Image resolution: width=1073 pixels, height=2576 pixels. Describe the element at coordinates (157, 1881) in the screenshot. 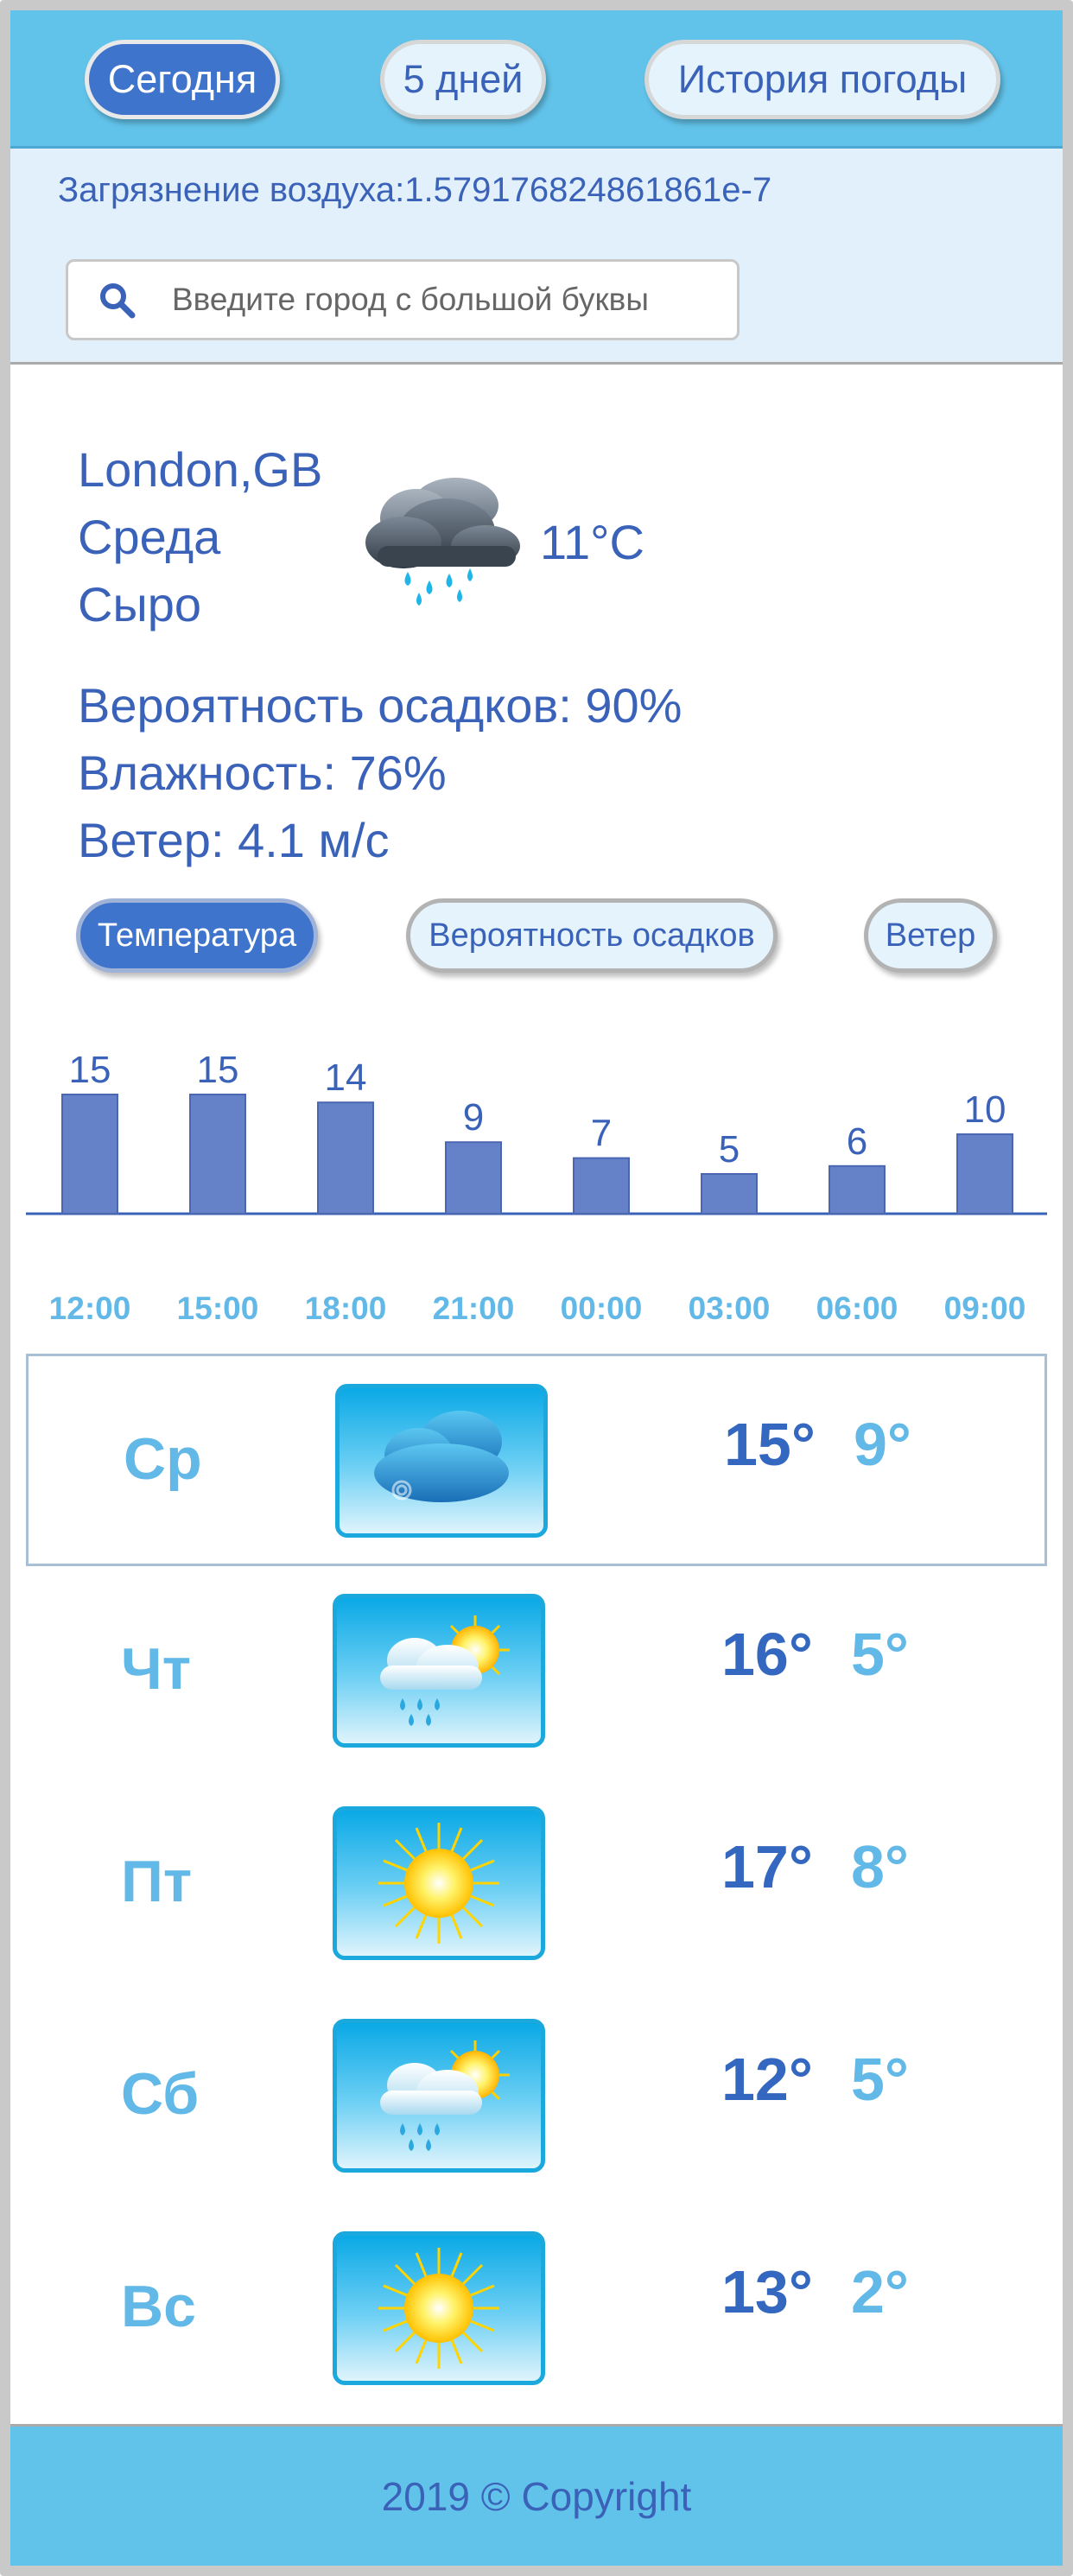

I see `forecast-day-name: Пт` at that location.